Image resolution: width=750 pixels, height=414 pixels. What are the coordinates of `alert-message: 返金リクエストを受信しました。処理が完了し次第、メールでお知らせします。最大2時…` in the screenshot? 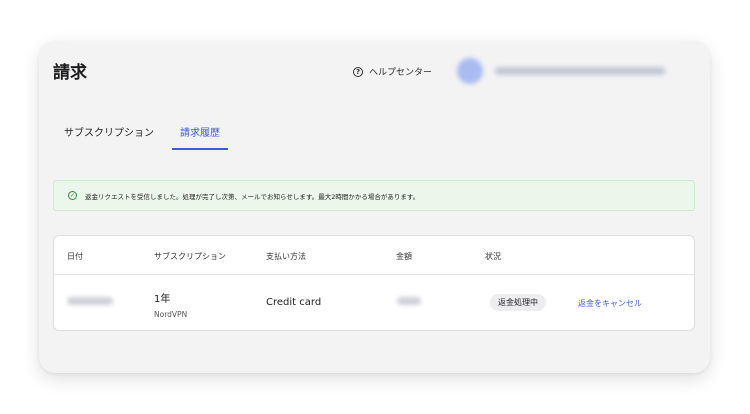 It's located at (252, 196).